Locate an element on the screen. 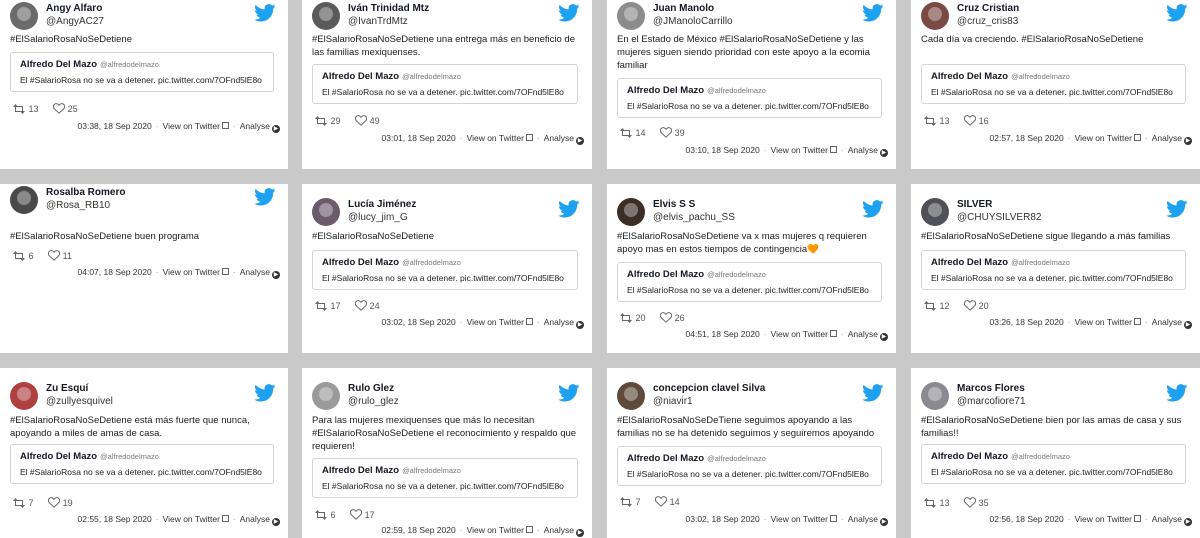  user-name: Zu Esquí is located at coordinates (67, 388).